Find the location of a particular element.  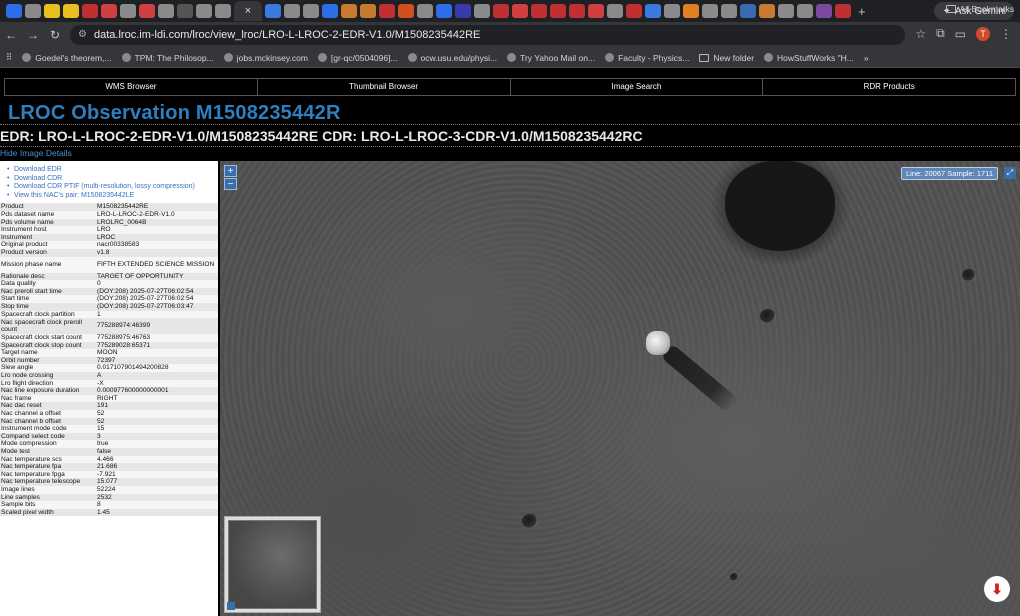

bookmark-item: New folder is located at coordinates (726, 58).